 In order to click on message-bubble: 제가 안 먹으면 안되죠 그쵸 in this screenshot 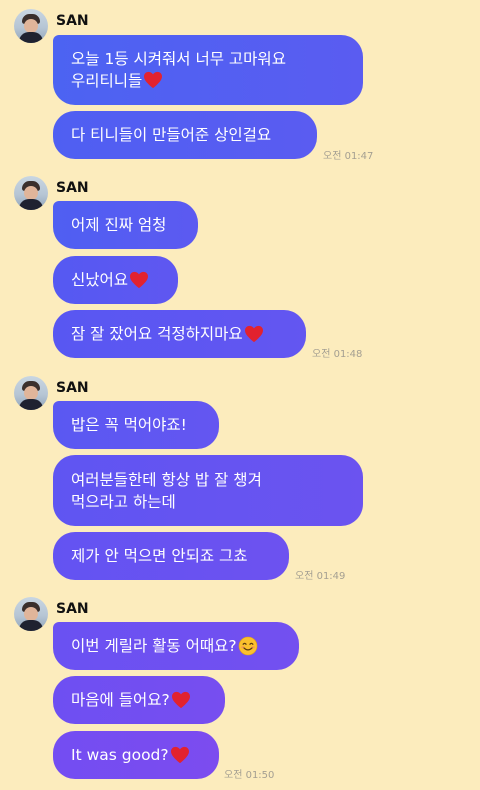, I will do `click(171, 556)`.